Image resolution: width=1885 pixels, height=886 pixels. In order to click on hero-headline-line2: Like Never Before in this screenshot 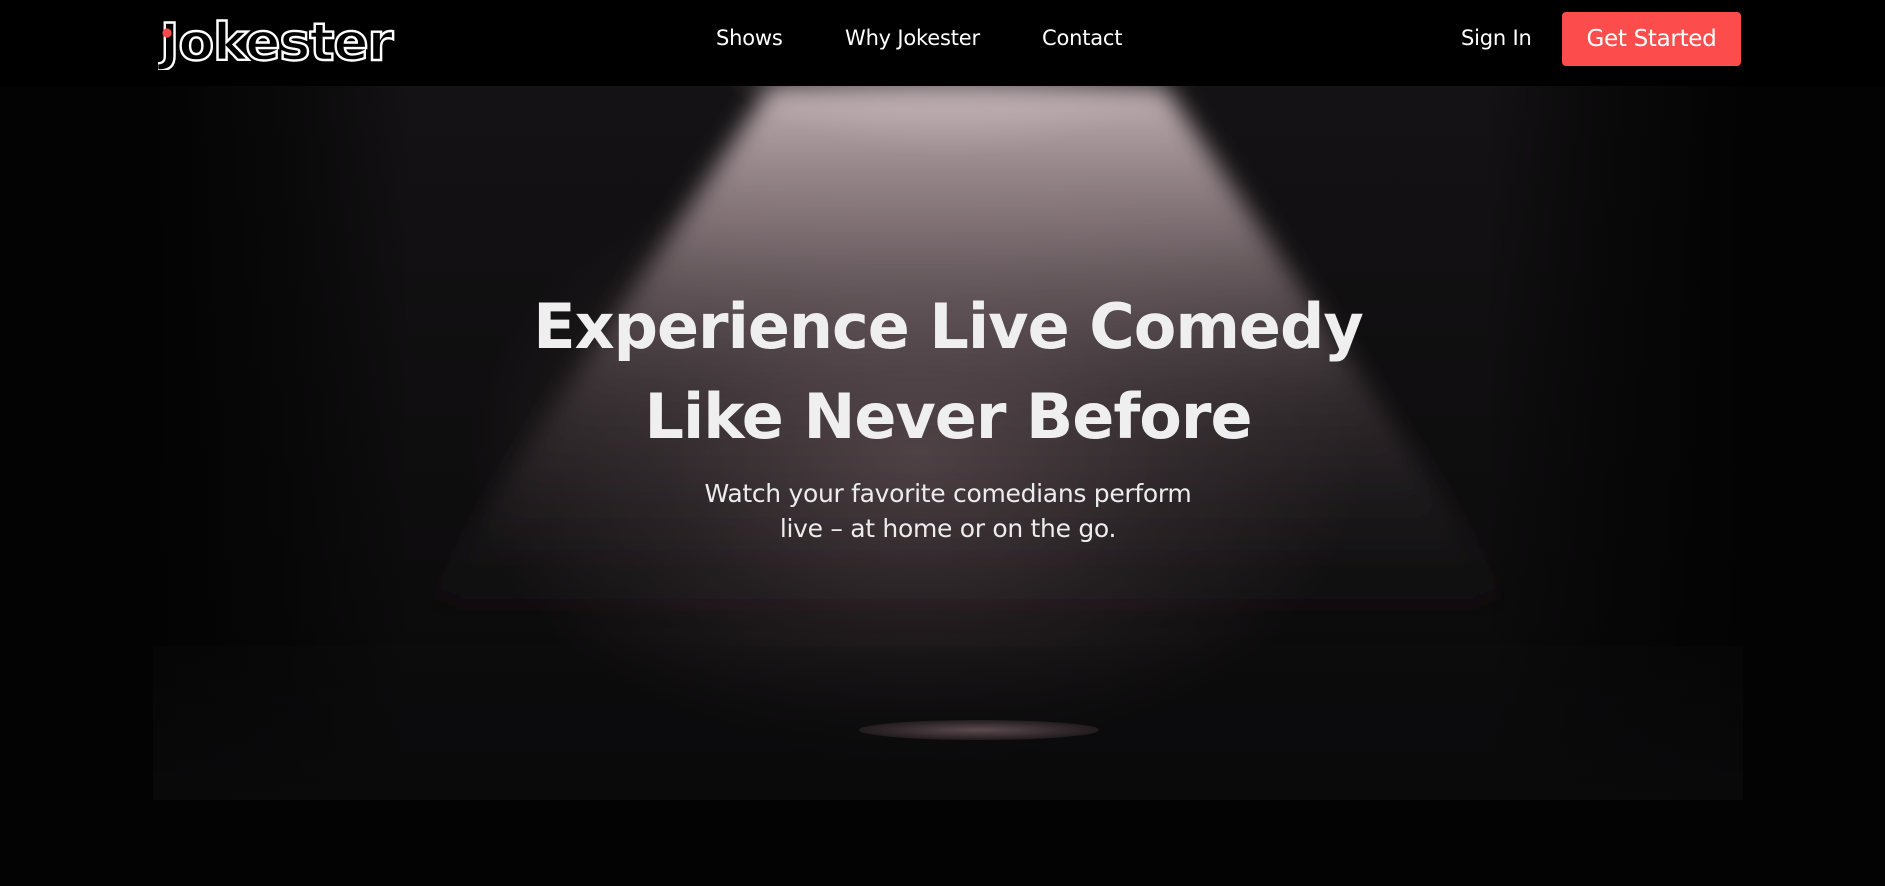, I will do `click(948, 416)`.